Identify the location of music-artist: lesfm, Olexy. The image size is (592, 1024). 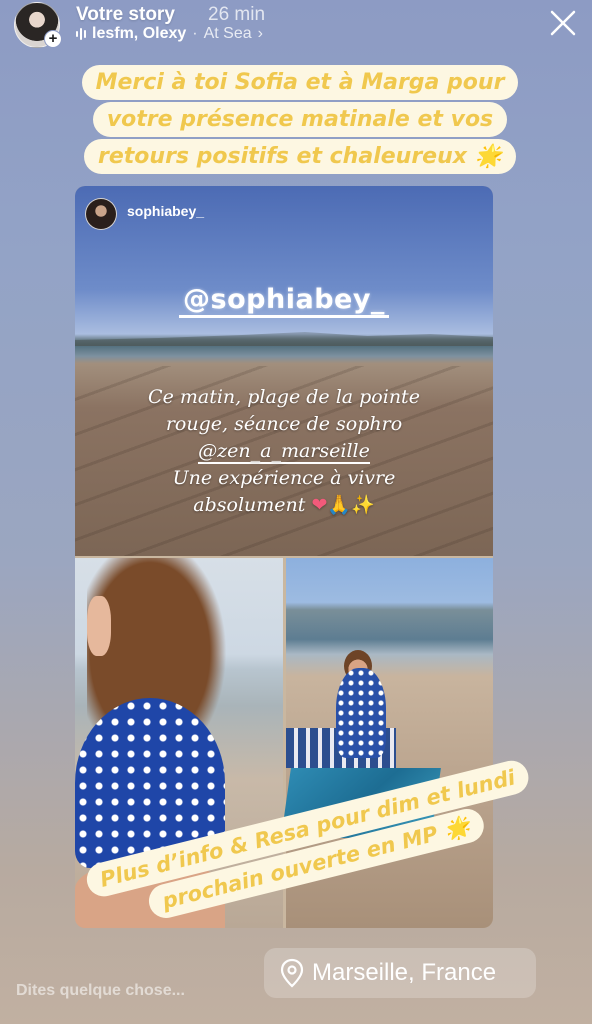
(139, 33).